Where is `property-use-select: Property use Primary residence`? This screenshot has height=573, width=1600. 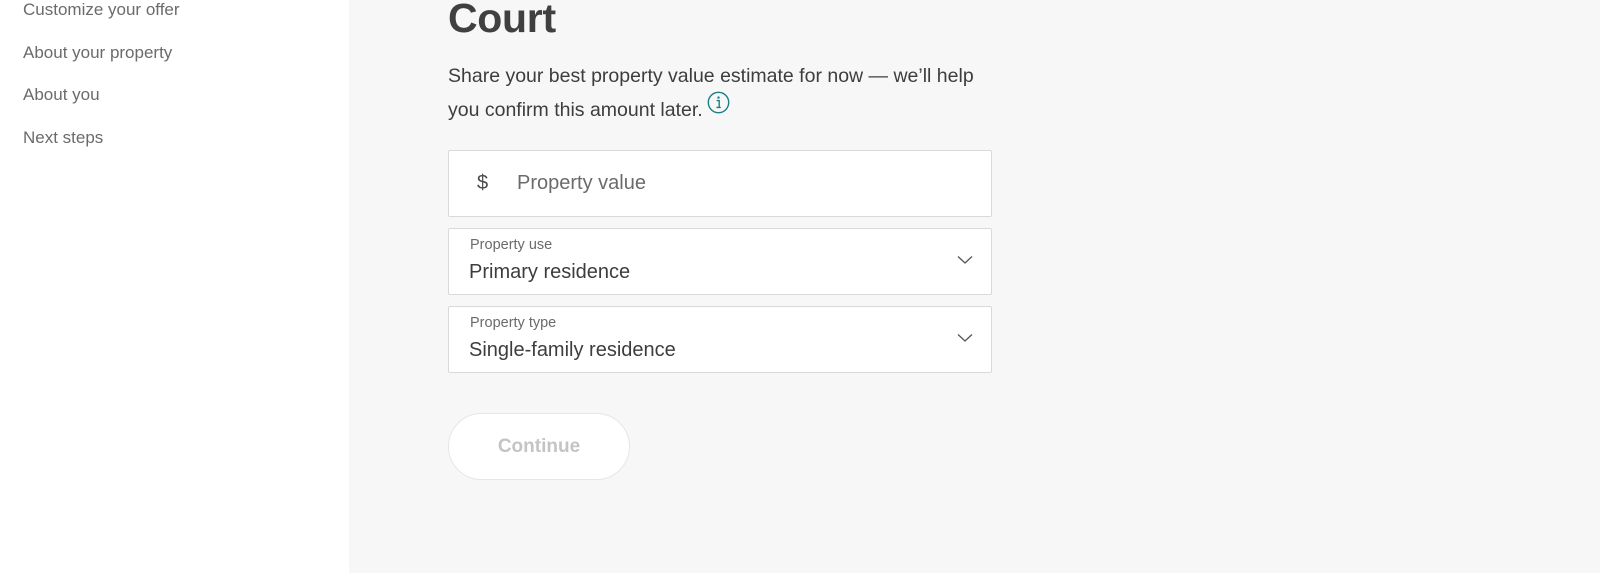
property-use-select: Property use Primary residence is located at coordinates (720, 261).